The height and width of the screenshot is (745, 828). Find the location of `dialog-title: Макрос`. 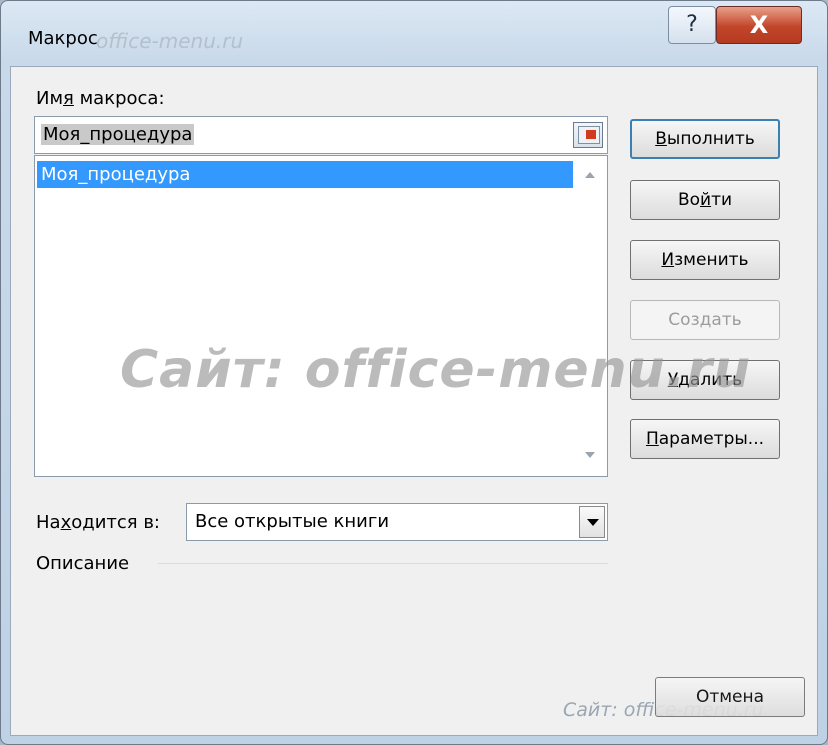

dialog-title: Макрос is located at coordinates (63, 38).